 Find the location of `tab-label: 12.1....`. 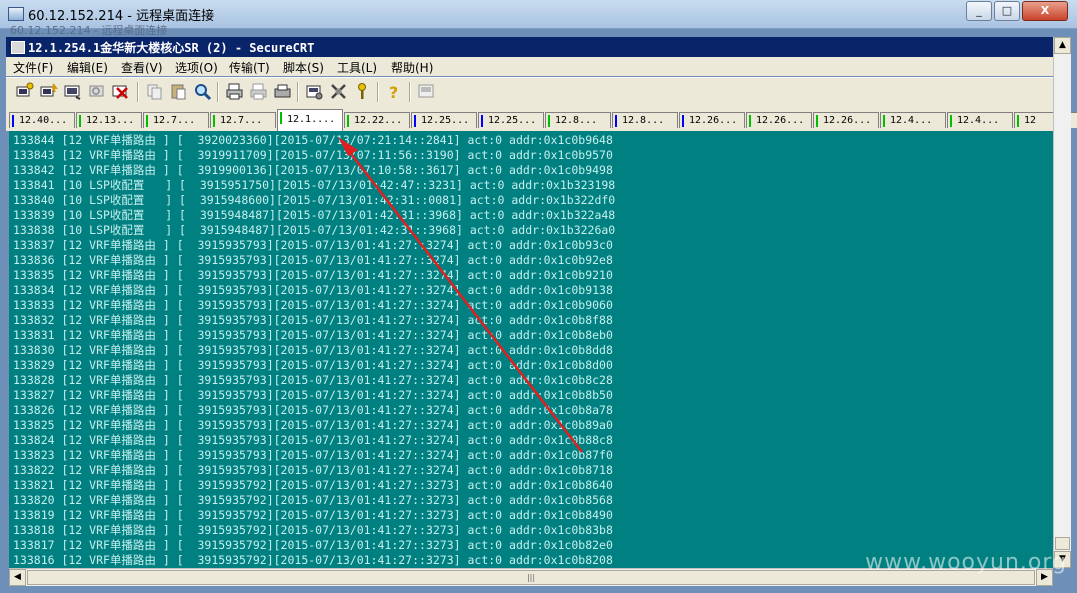

tab-label: 12.1.... is located at coordinates (311, 119).